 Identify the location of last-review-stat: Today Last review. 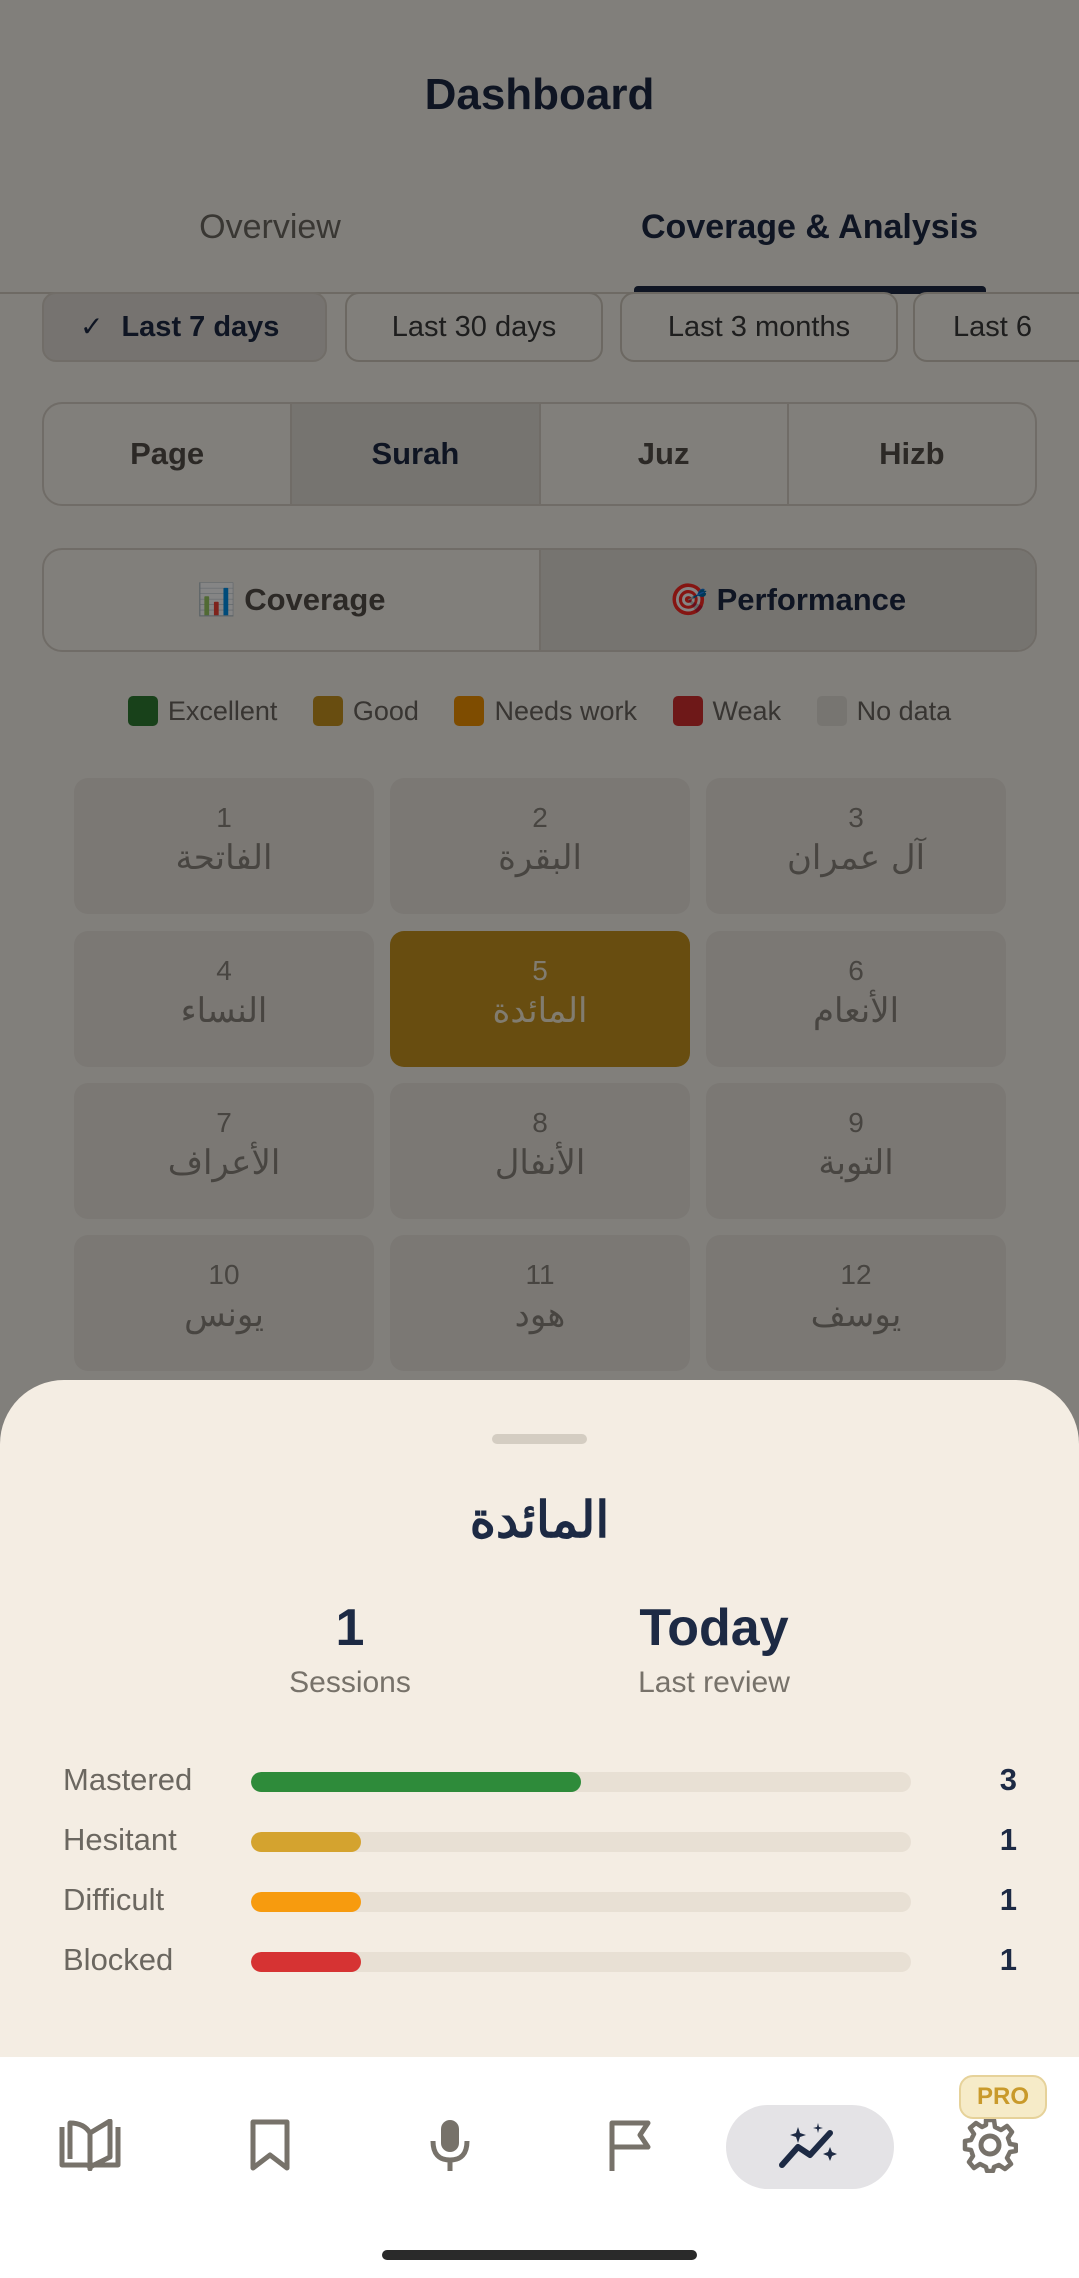
(714, 1649).